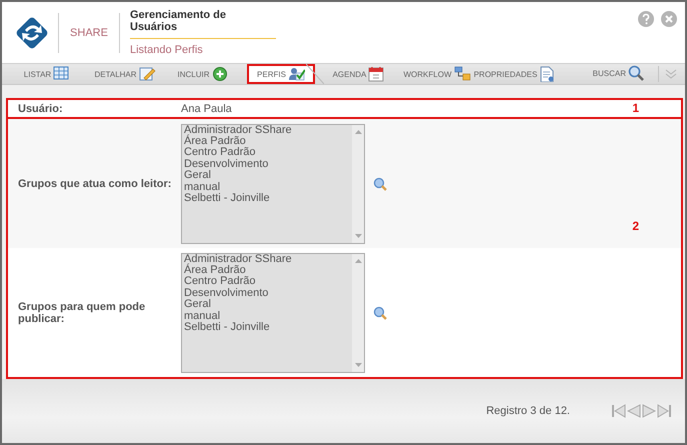 The width and height of the screenshot is (687, 445). What do you see at coordinates (619, 411) in the screenshot?
I see `first-page-icon` at bounding box center [619, 411].